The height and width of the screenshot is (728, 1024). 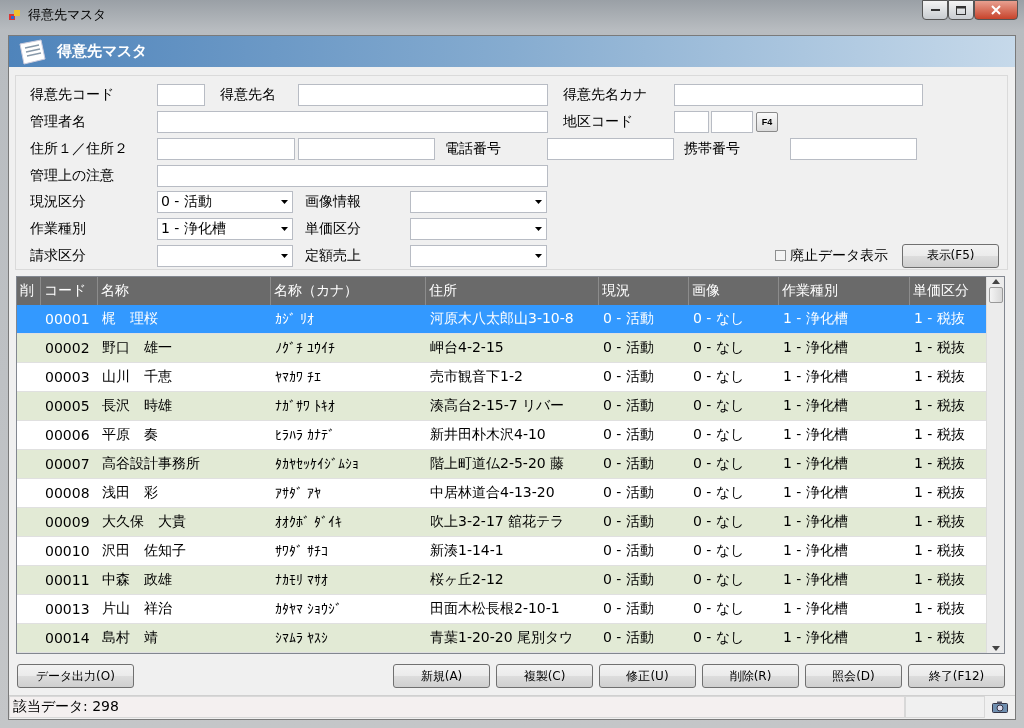 I want to click on table-cell-text: ﾋﾗﾊﾗ ｶﾅﾃﾞ, so click(x=305, y=435).